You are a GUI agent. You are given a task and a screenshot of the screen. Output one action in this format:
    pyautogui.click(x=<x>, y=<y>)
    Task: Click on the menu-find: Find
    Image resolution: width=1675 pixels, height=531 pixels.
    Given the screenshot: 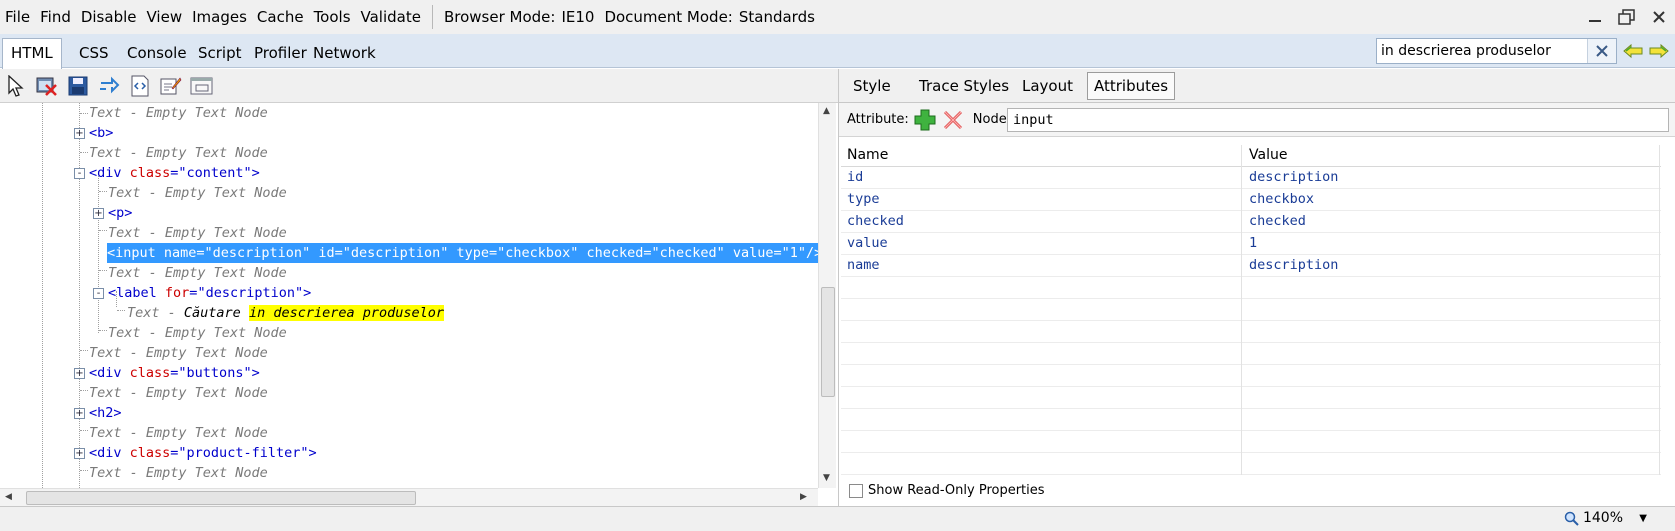 What is the action you would take?
    pyautogui.click(x=55, y=17)
    